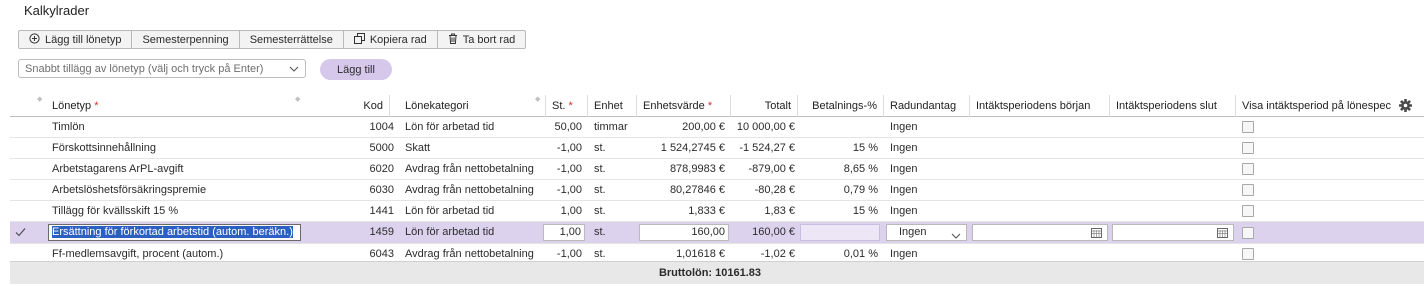 The height and width of the screenshot is (286, 1424). What do you see at coordinates (68, 127) in the screenshot?
I see `cell-lonetyp: Timlön` at bounding box center [68, 127].